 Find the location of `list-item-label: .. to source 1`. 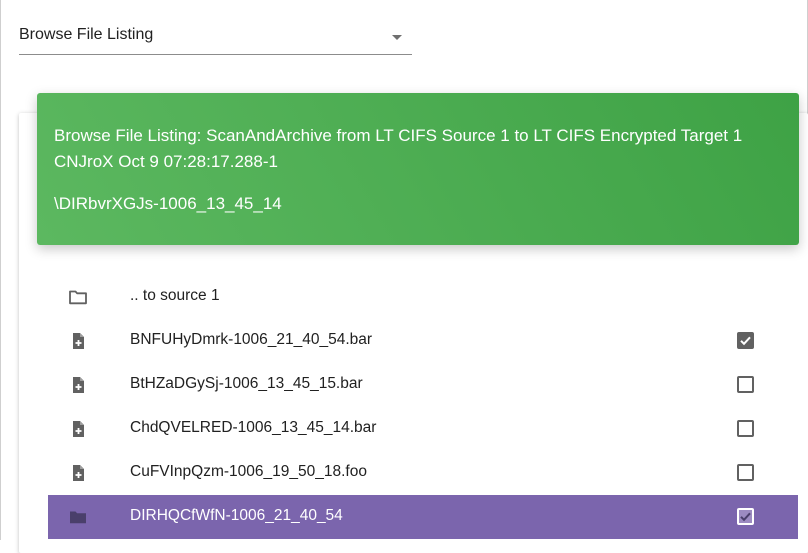

list-item-label: .. to source 1 is located at coordinates (175, 295).